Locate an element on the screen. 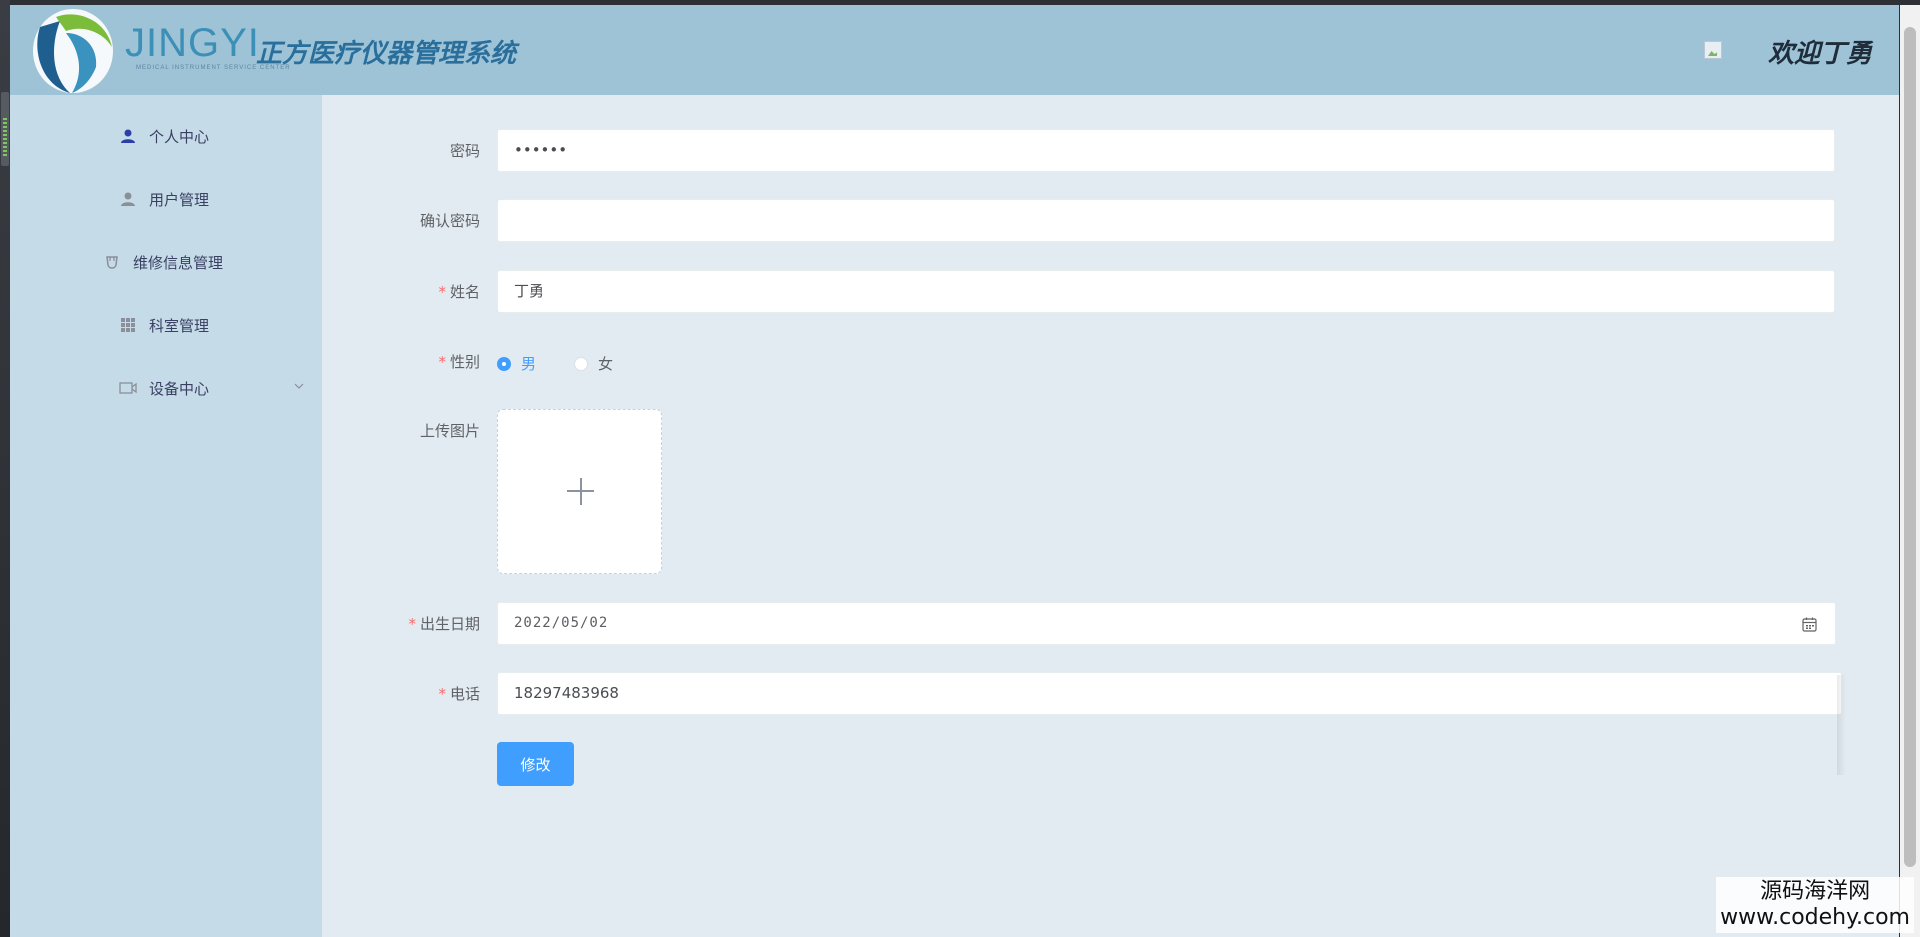 The image size is (1920, 937). confirm-password-label: 确认密码 is located at coordinates (449, 221).